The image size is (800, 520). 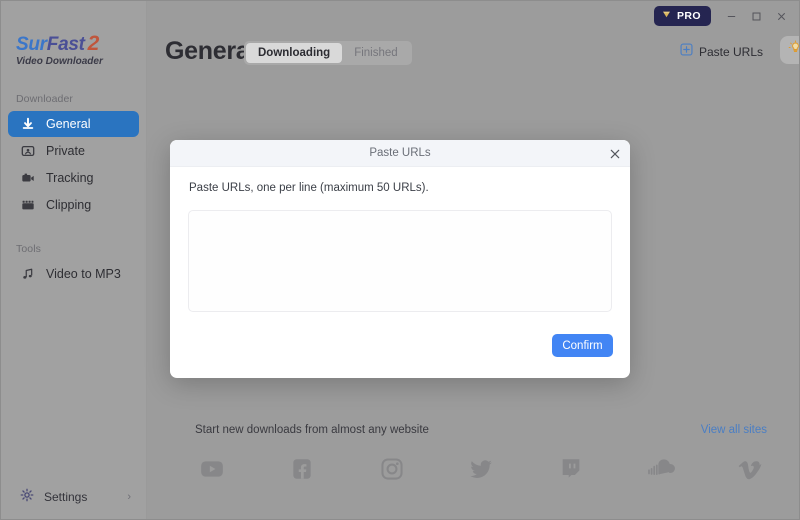 I want to click on paste-urls-button: Paste URLs, so click(x=721, y=52).